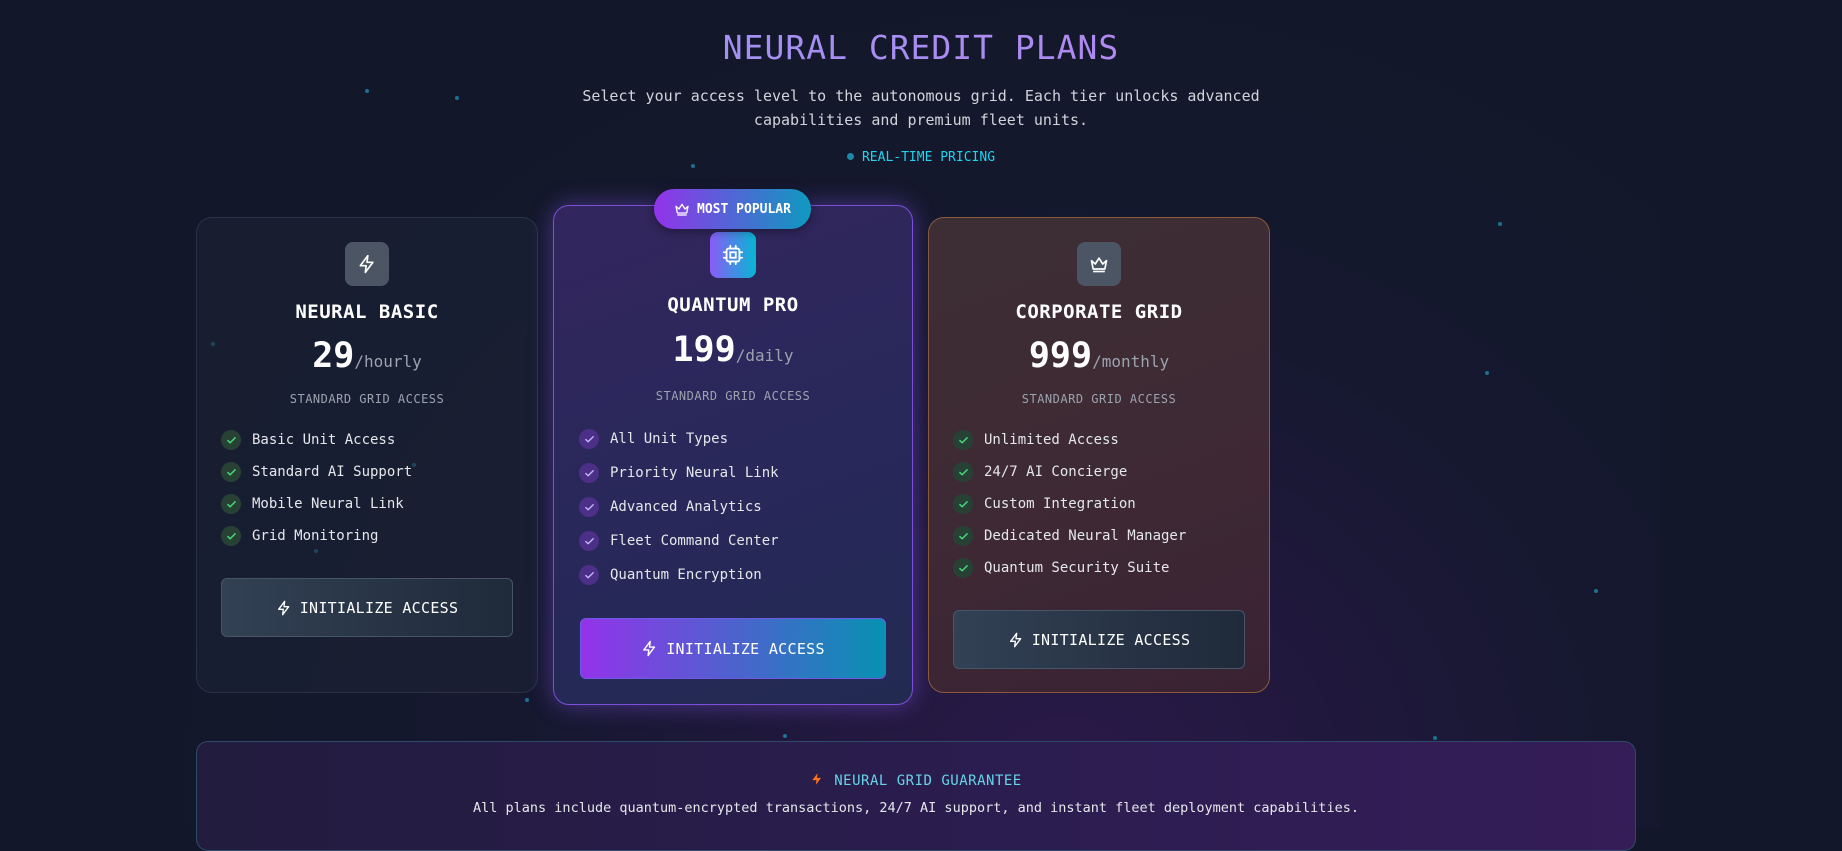  Describe the element at coordinates (367, 312) in the screenshot. I see `plan-name: NEURAL BASIC` at that location.